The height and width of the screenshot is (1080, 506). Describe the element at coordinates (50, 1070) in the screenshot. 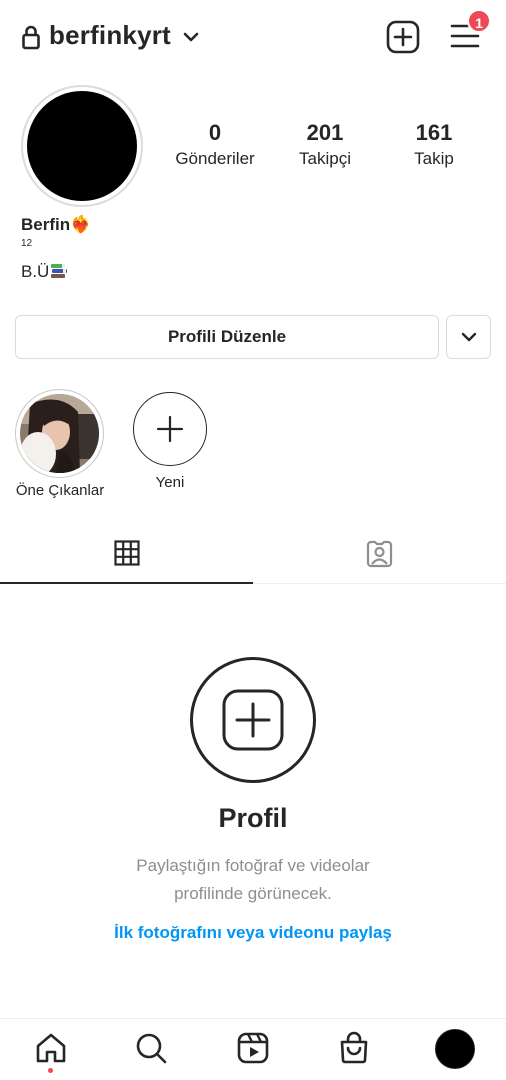

I see `home-activity-dot` at that location.